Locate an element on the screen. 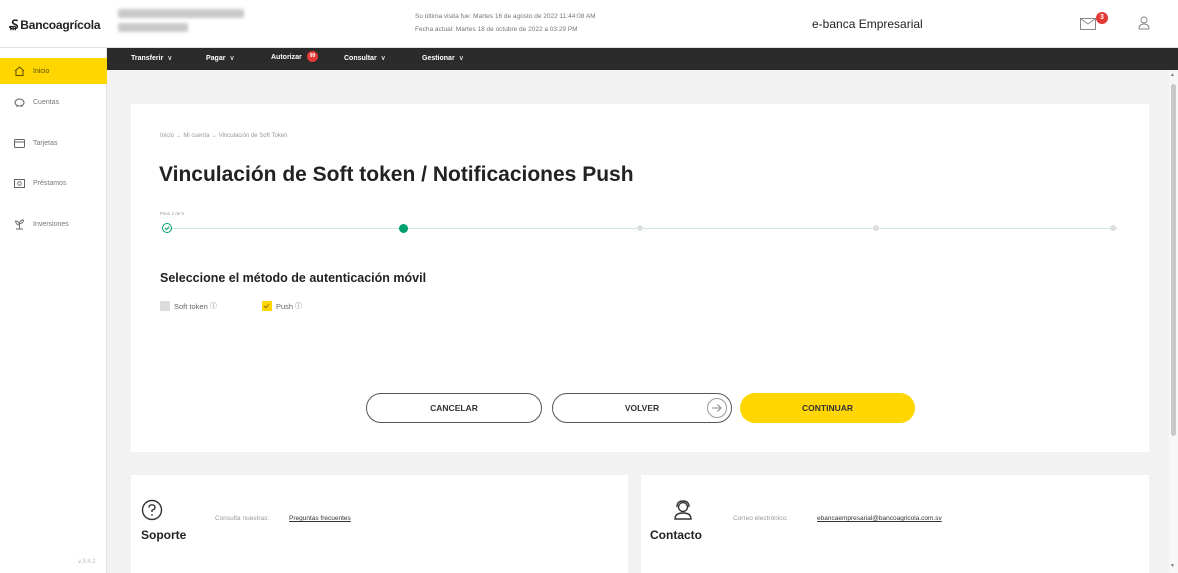  stepper-line is located at coordinates (643, 228).